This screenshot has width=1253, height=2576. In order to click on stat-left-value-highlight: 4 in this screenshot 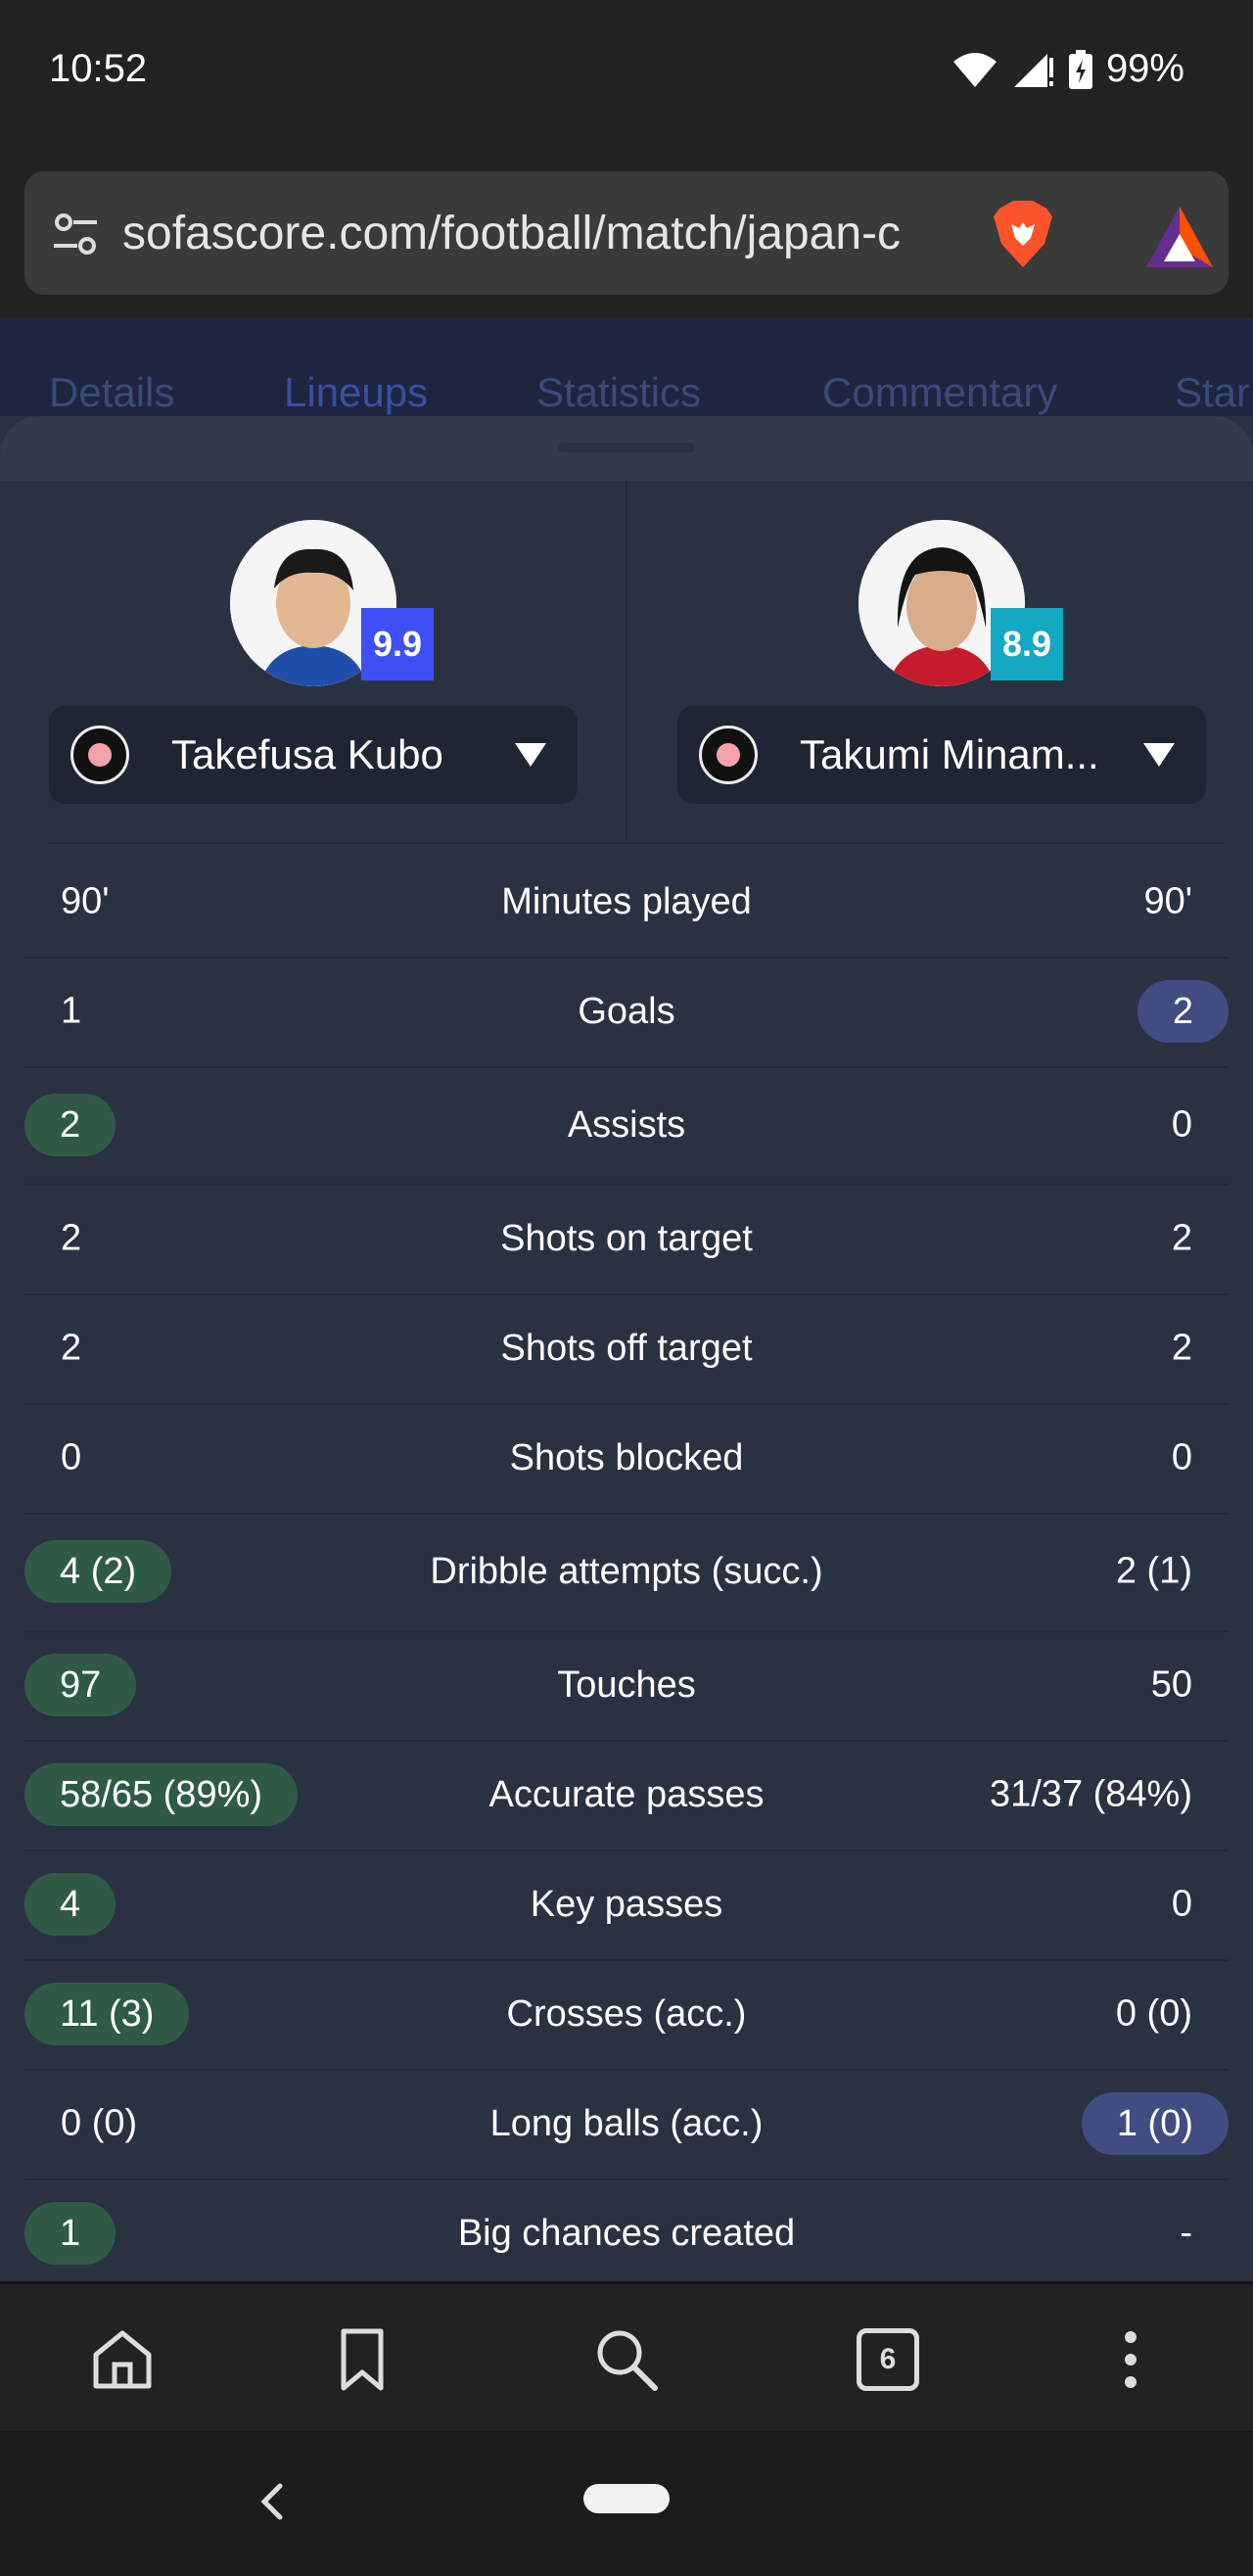, I will do `click(70, 1904)`.